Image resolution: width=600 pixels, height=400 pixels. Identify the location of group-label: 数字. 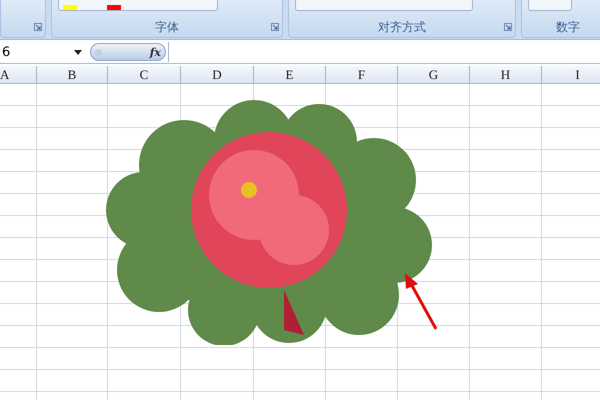
(568, 27).